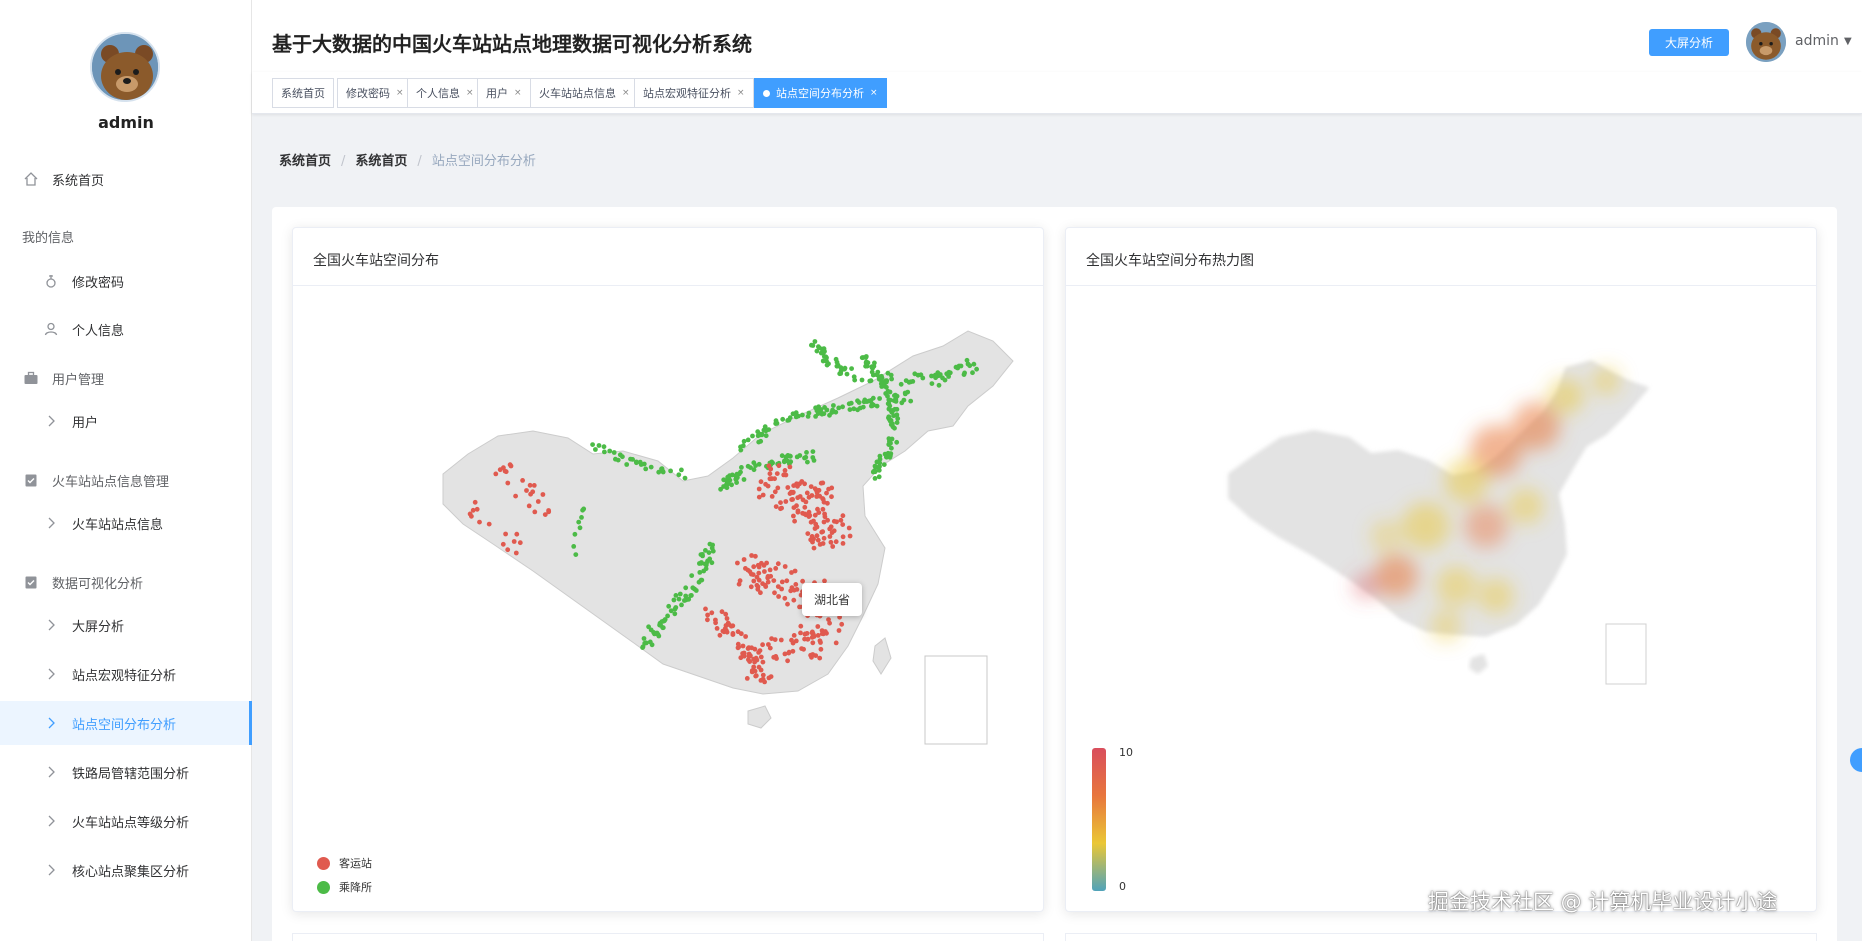  Describe the element at coordinates (1478, 664) in the screenshot. I see `hainan-island-shape` at that location.